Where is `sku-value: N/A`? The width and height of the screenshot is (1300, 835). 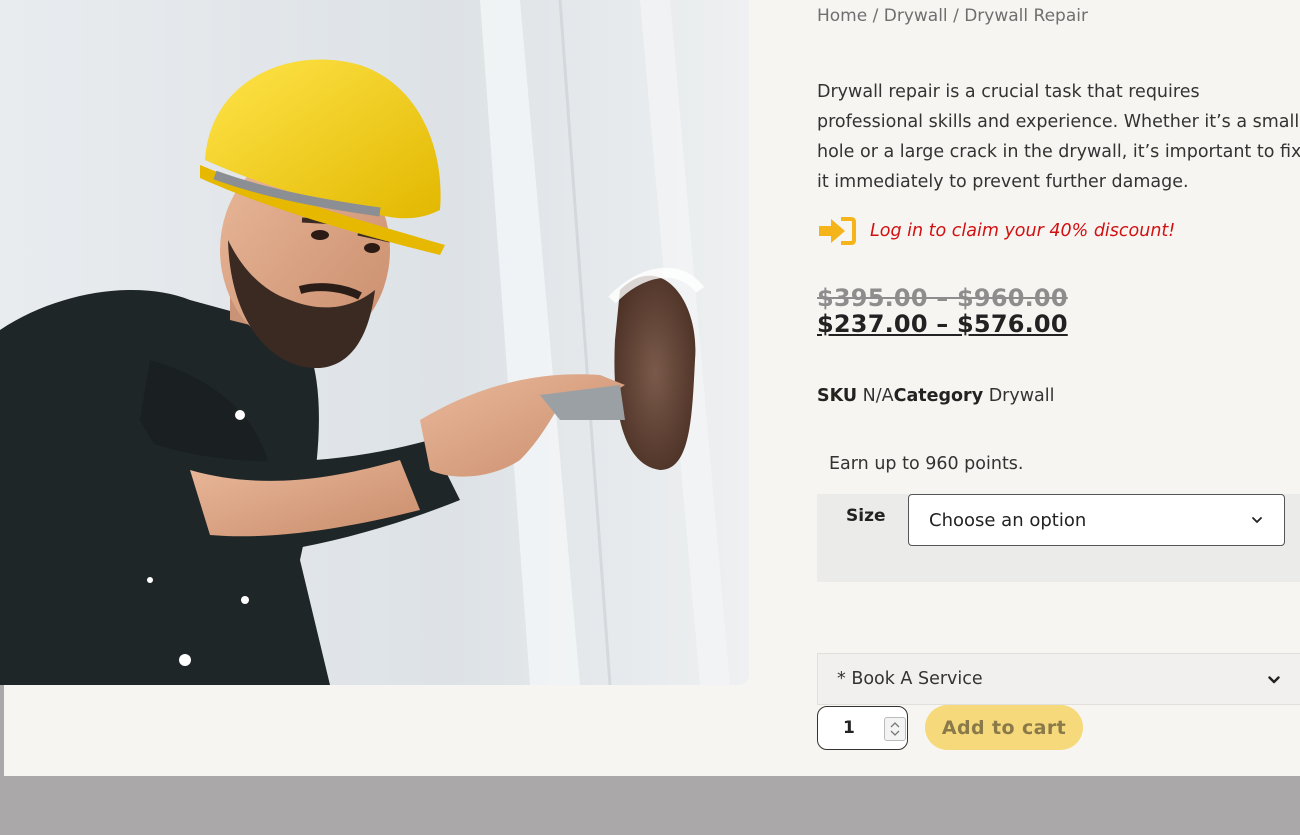
sku-value: N/A is located at coordinates (878, 396).